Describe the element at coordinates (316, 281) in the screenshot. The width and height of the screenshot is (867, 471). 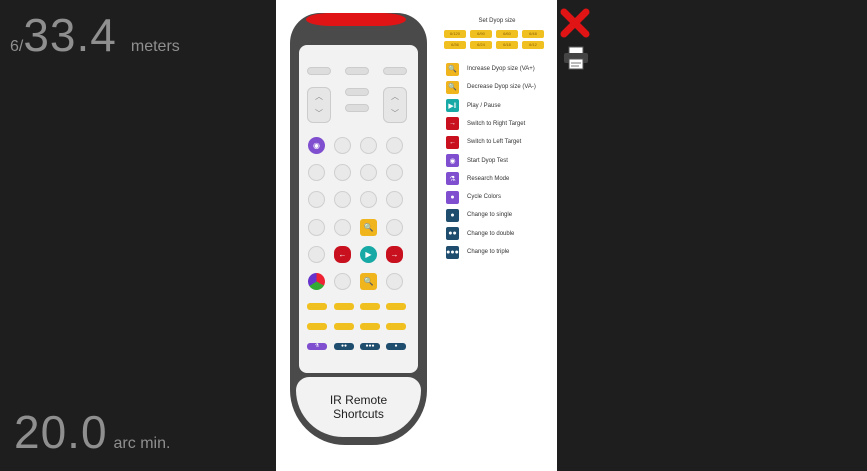
I see `cycle-colors-icon` at that location.